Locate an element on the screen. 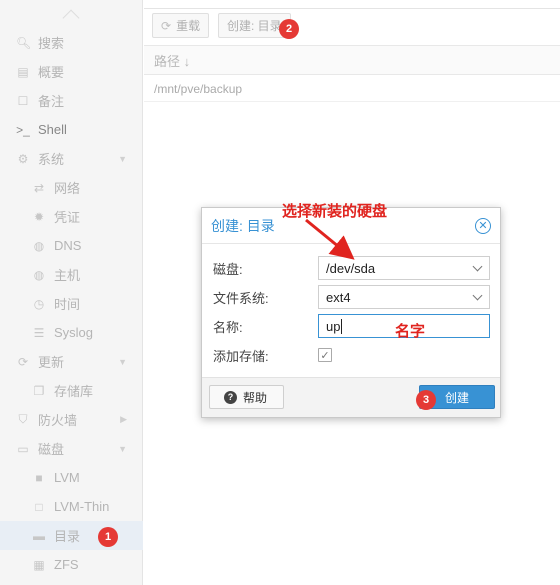  sidebar-item-label: 搜索 is located at coordinates (51, 43).